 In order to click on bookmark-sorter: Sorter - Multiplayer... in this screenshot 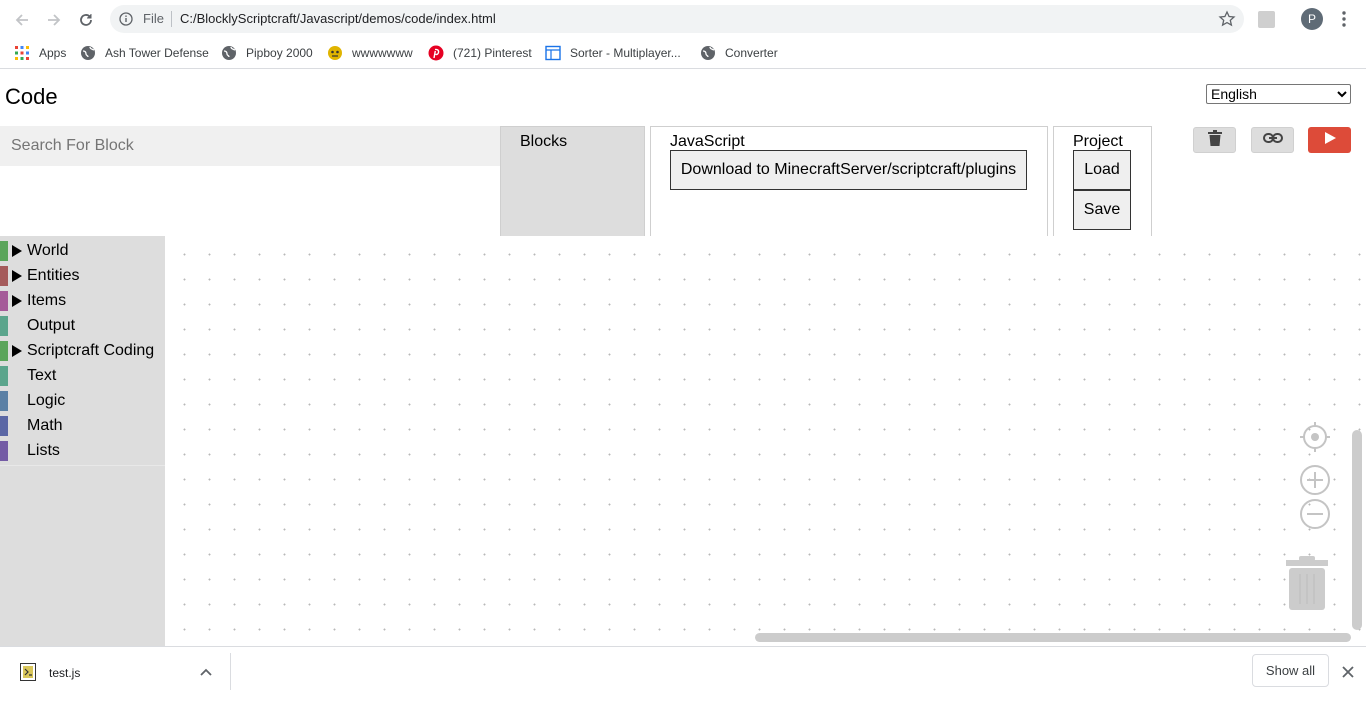, I will do `click(613, 53)`.